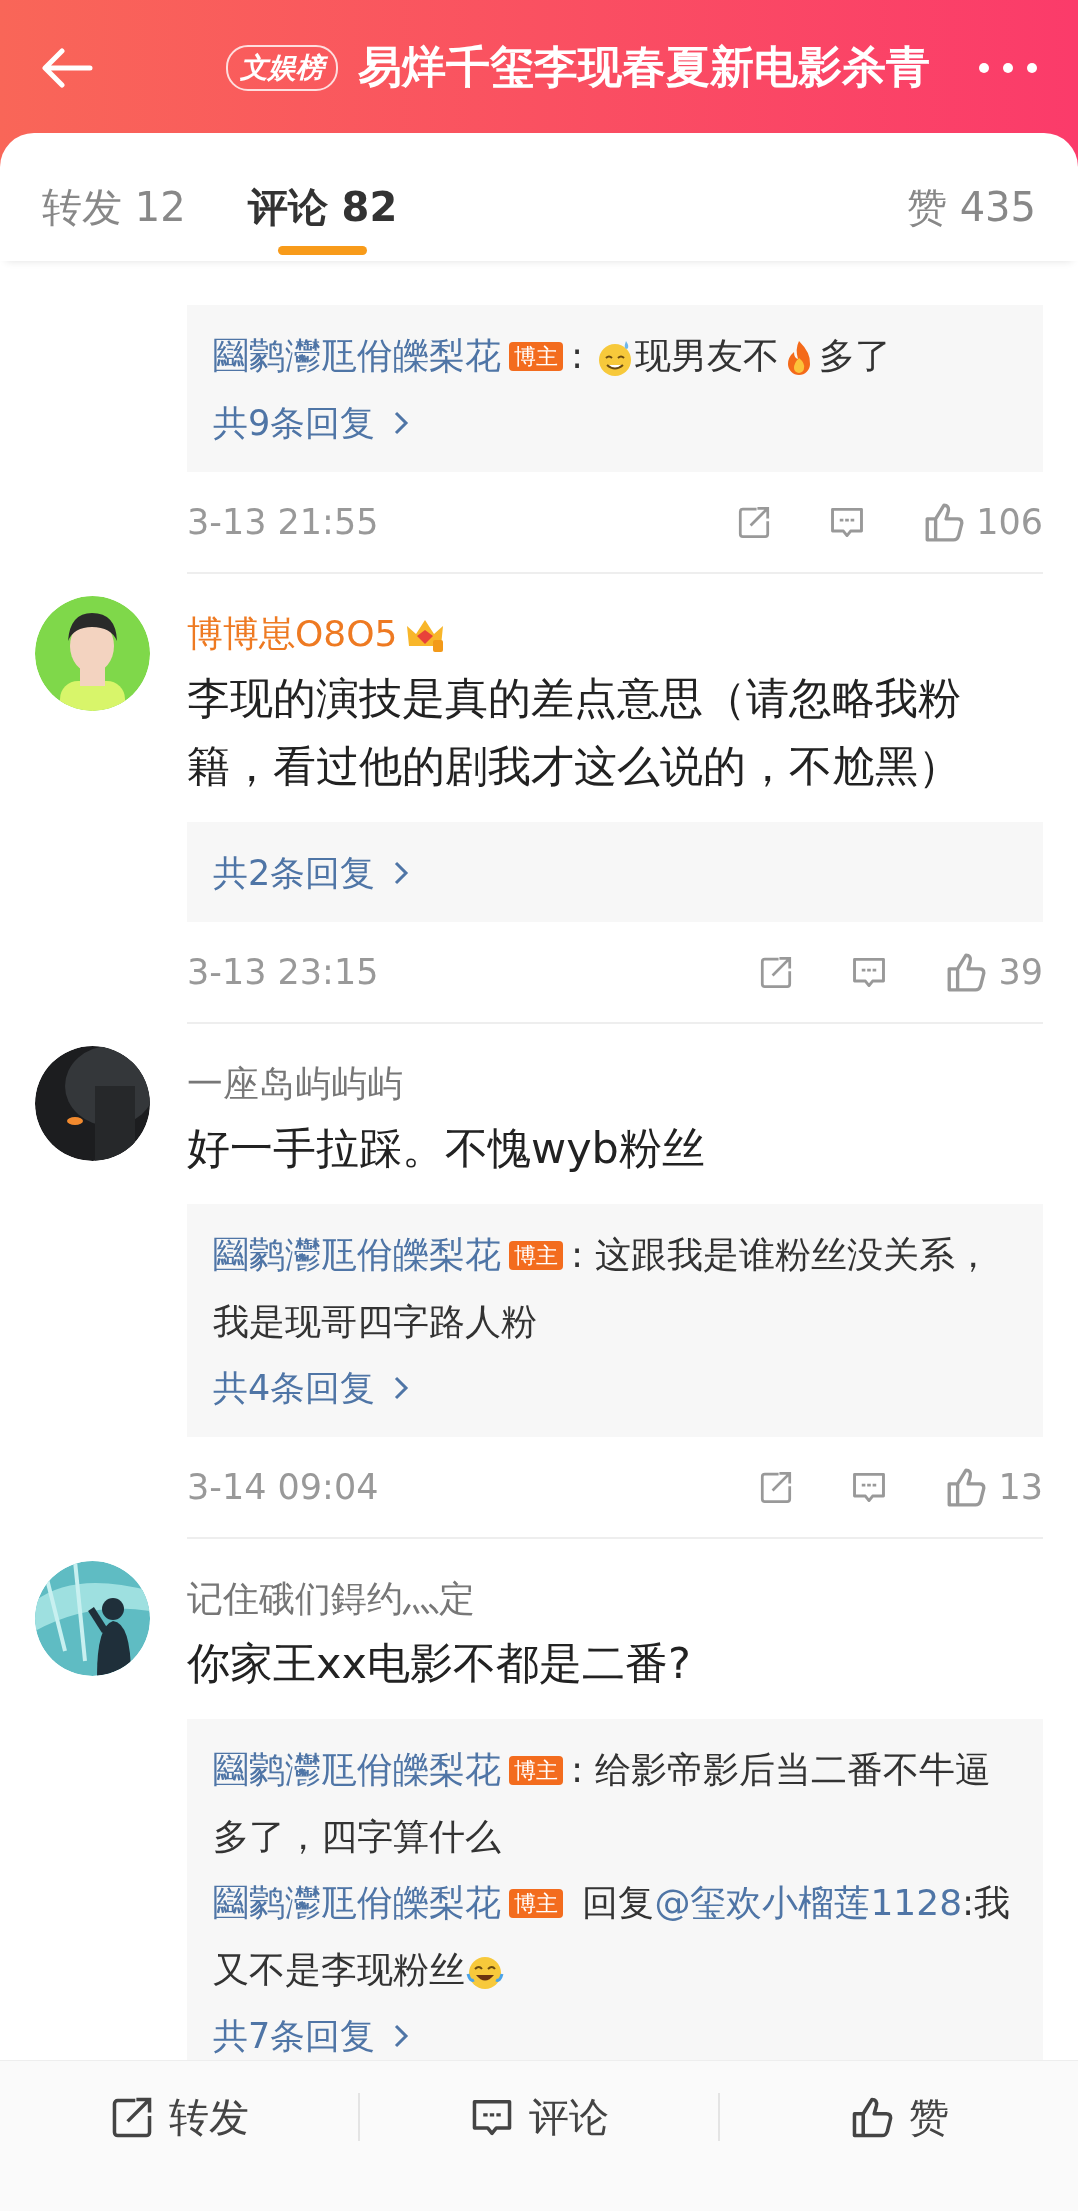  I want to click on comment-text: 好一手拉踩。不愧wyb粉丝, so click(446, 1148).